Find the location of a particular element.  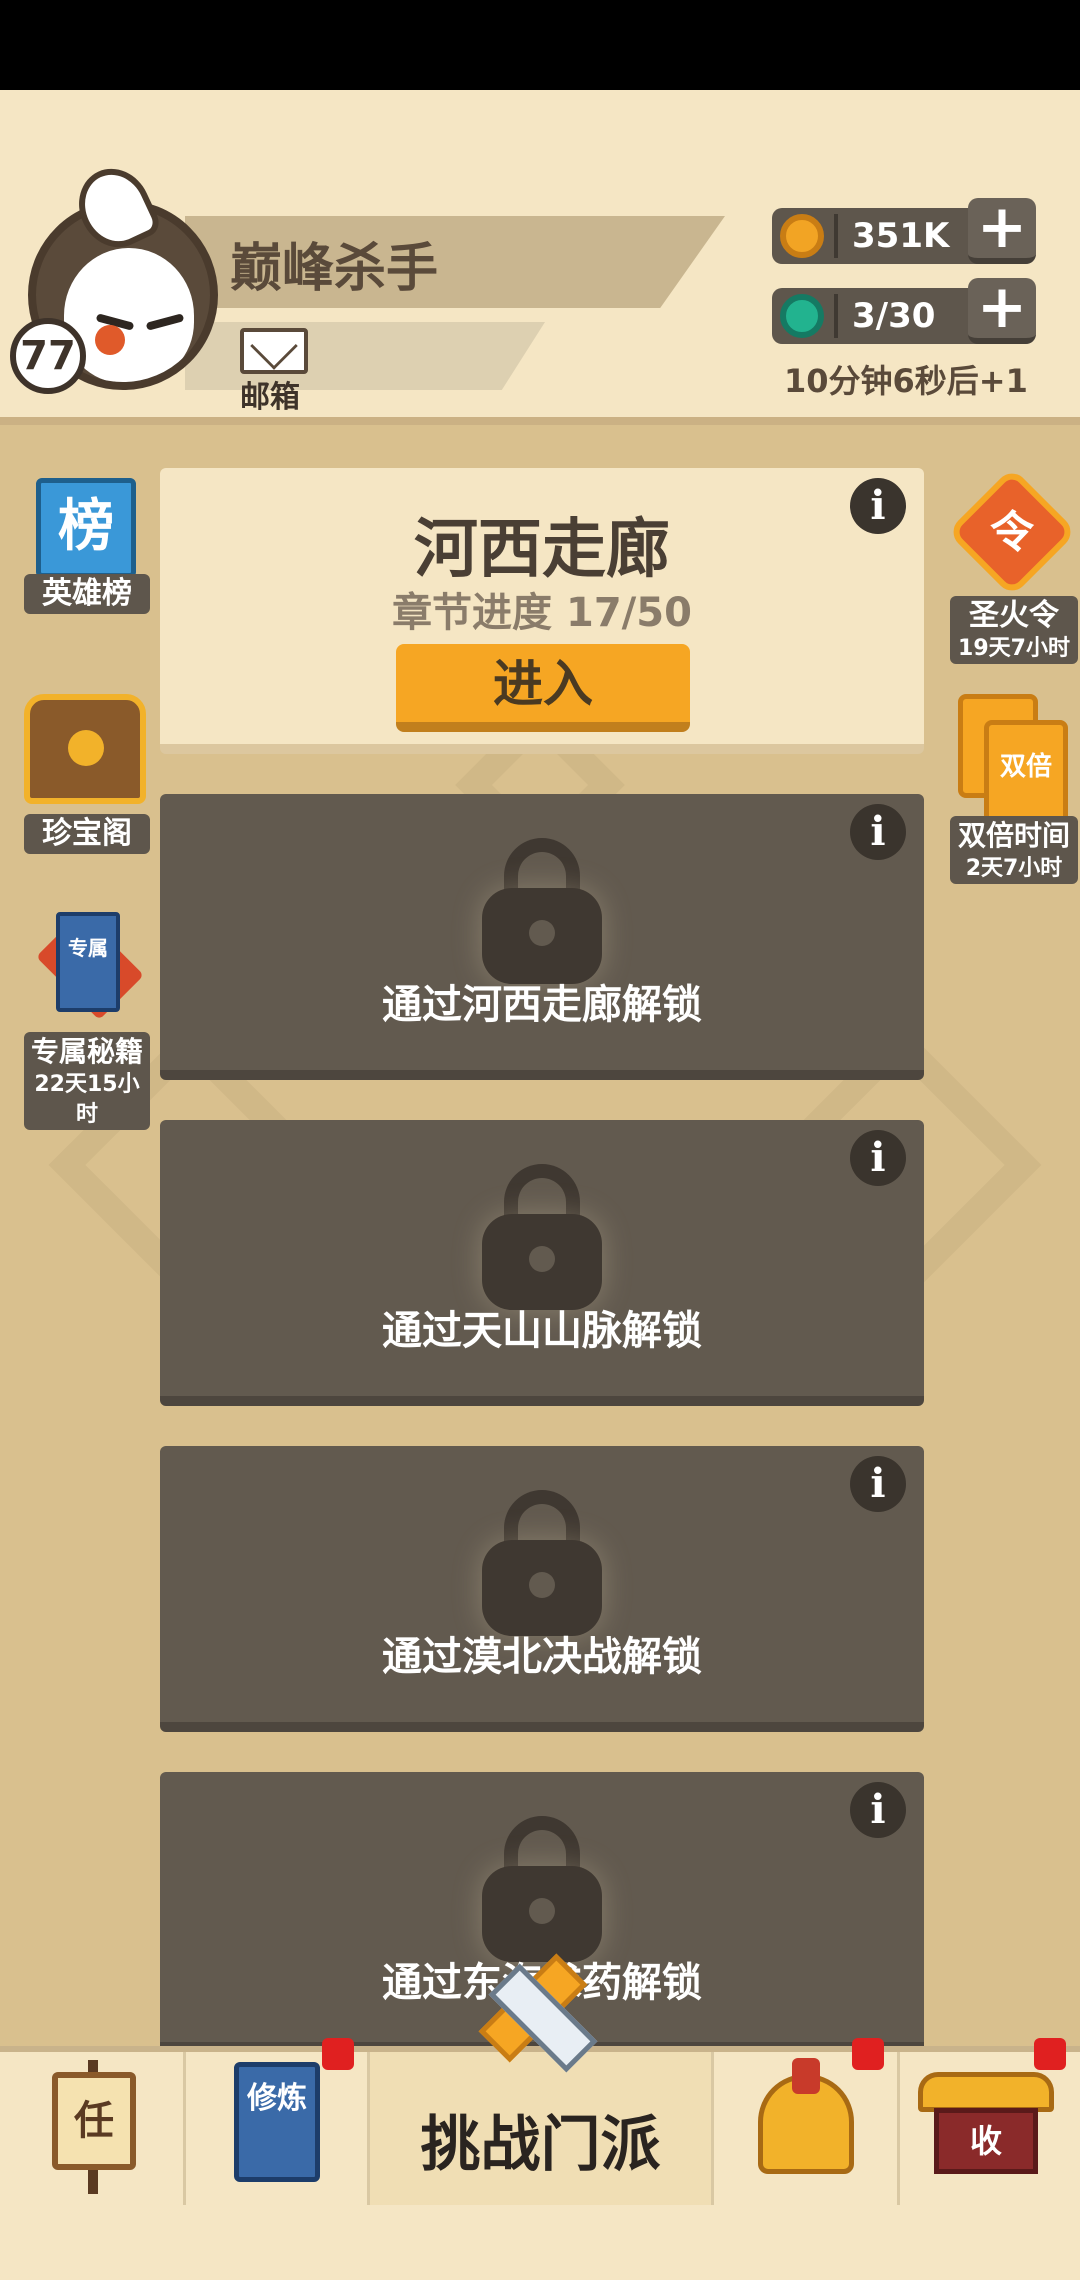

bottom-spacer is located at coordinates (540, 2242).